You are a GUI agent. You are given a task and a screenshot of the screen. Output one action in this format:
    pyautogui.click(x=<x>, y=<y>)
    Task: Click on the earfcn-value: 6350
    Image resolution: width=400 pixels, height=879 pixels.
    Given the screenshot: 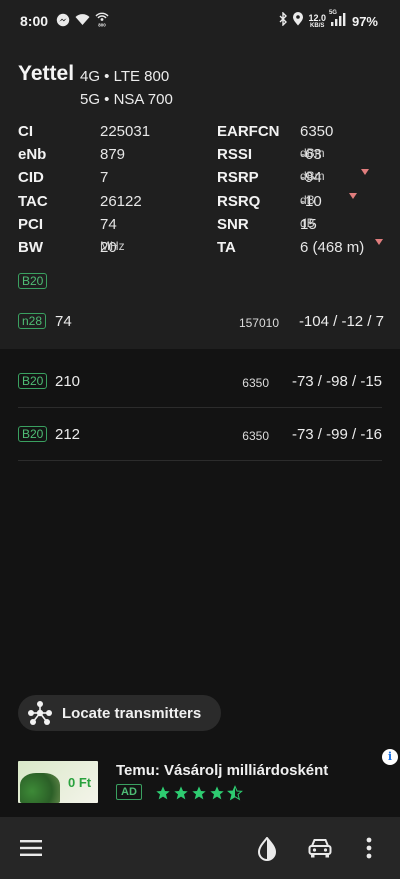 What is the action you would take?
    pyautogui.click(x=317, y=131)
    